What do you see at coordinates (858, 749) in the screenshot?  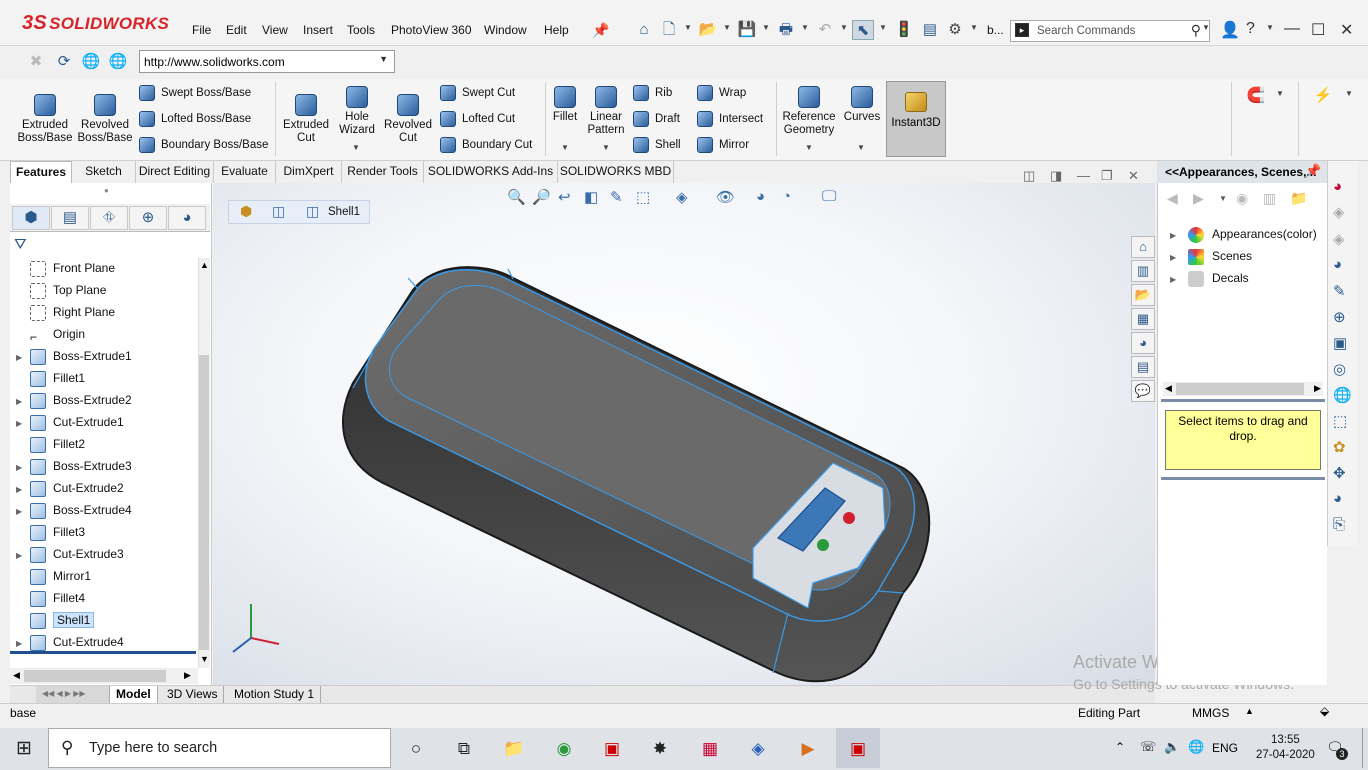 I see `solidworks-active-icon: ▣` at bounding box center [858, 749].